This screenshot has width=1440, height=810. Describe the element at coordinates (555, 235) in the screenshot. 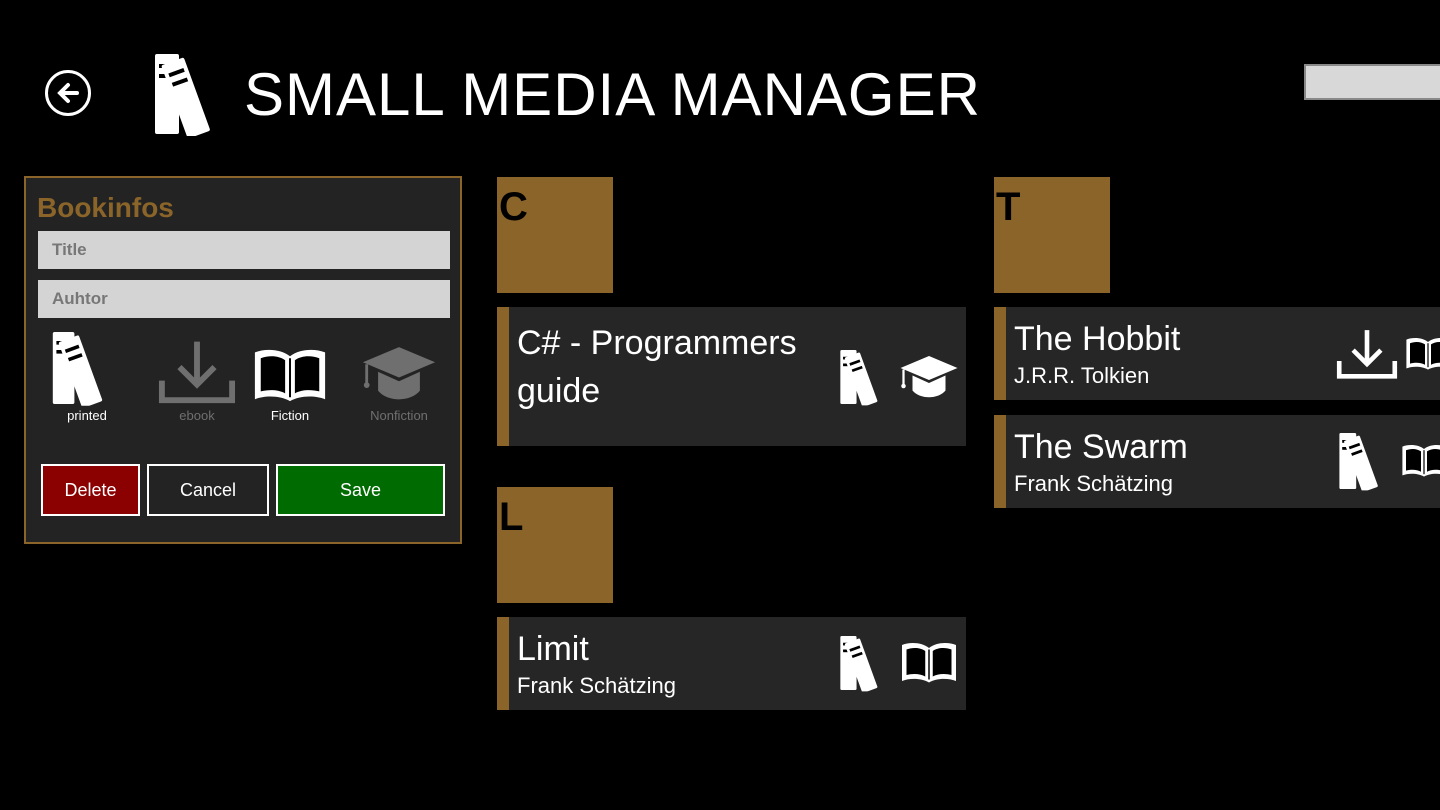

I see `group-header-c: C` at that location.